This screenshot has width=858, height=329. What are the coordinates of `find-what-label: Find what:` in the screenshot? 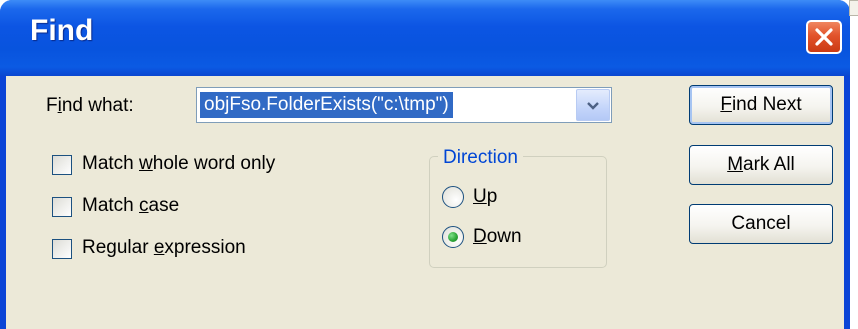 It's located at (90, 105).